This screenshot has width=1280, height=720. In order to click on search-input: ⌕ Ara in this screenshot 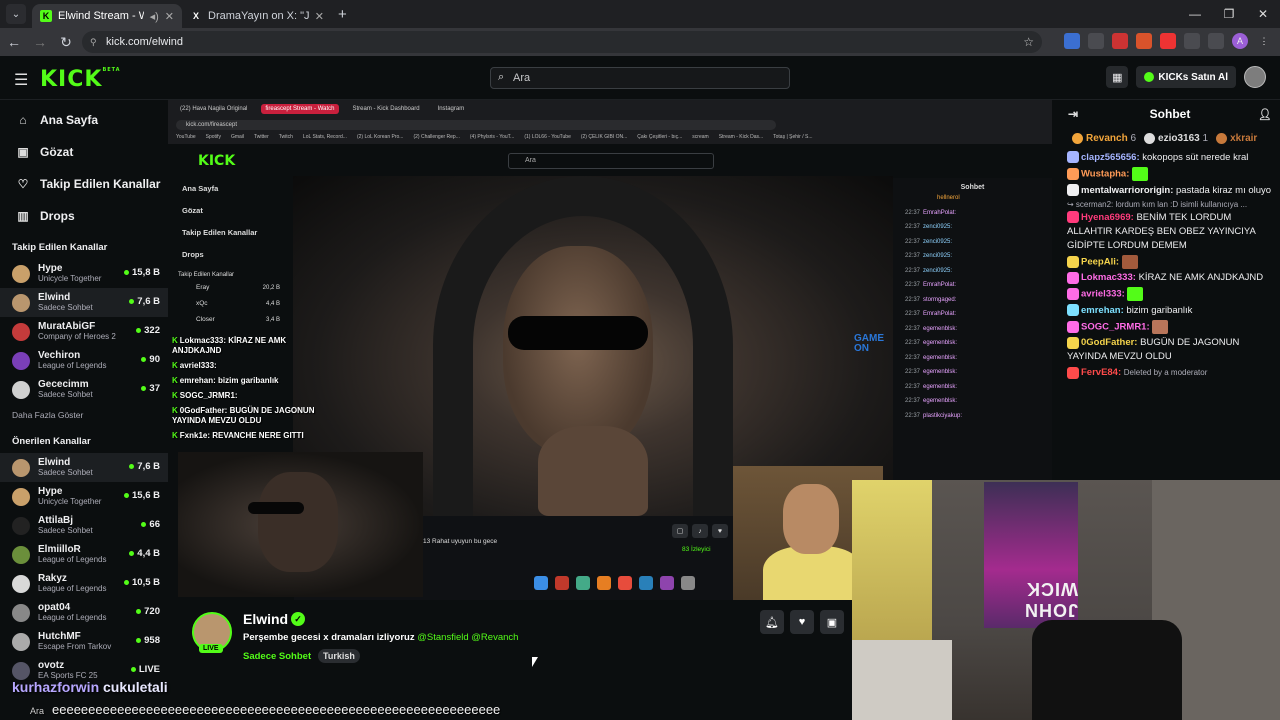, I will do `click(640, 78)`.